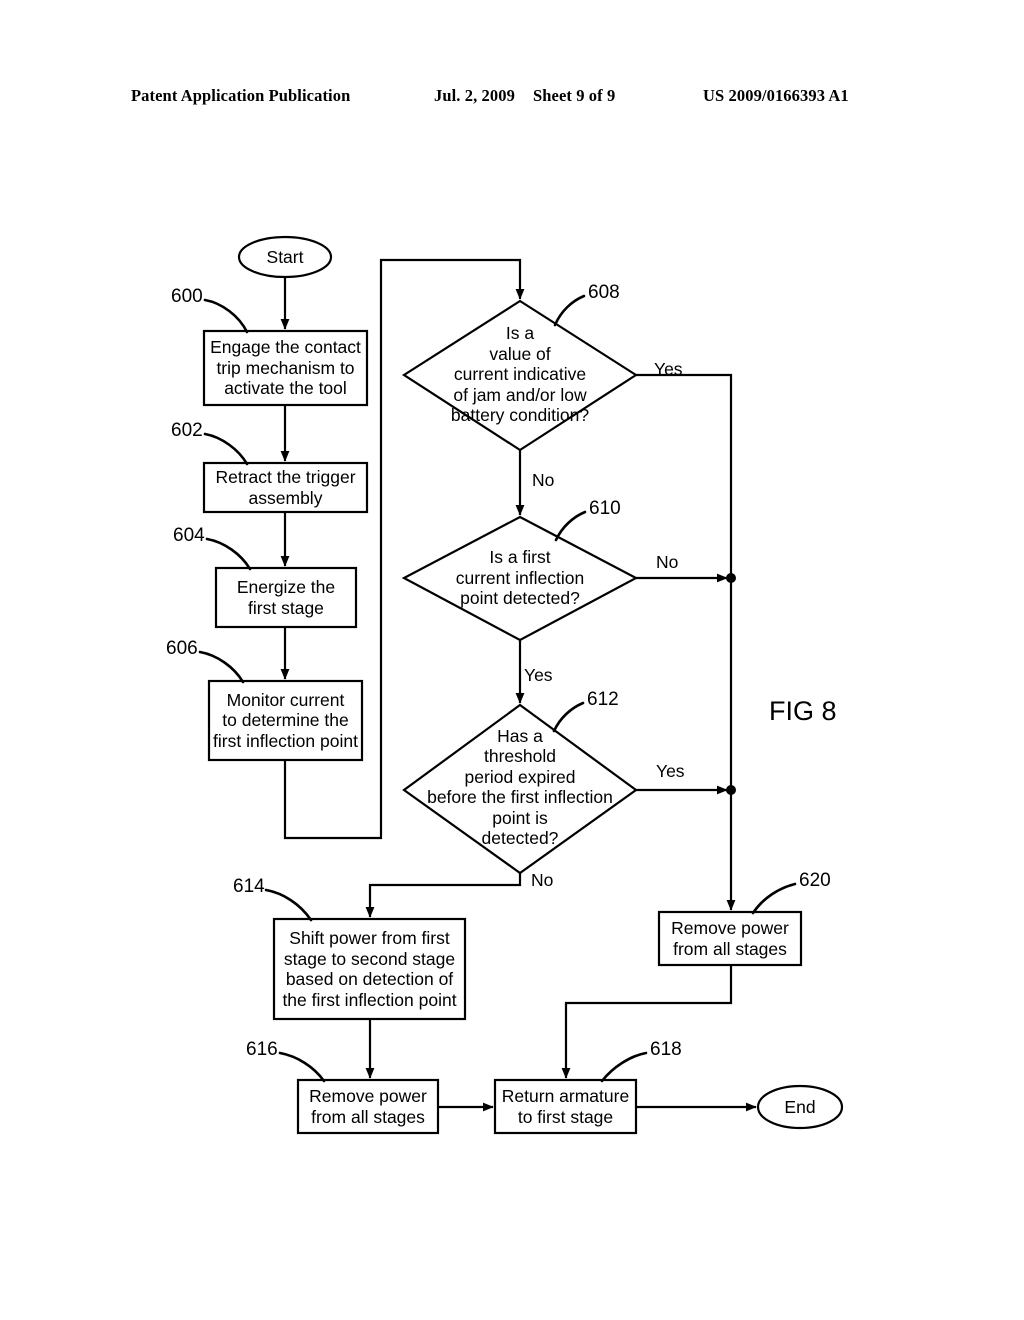 This screenshot has height=1320, width=1024. I want to click on junction-dot-612-yes, so click(731, 790).